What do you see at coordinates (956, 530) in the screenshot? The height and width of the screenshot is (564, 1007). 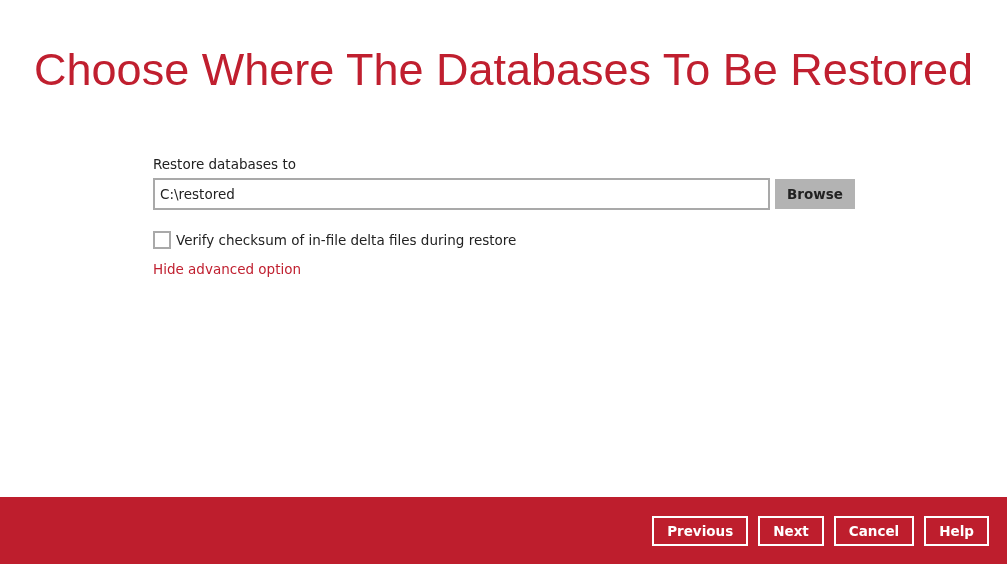 I see `footer-button: Help` at bounding box center [956, 530].